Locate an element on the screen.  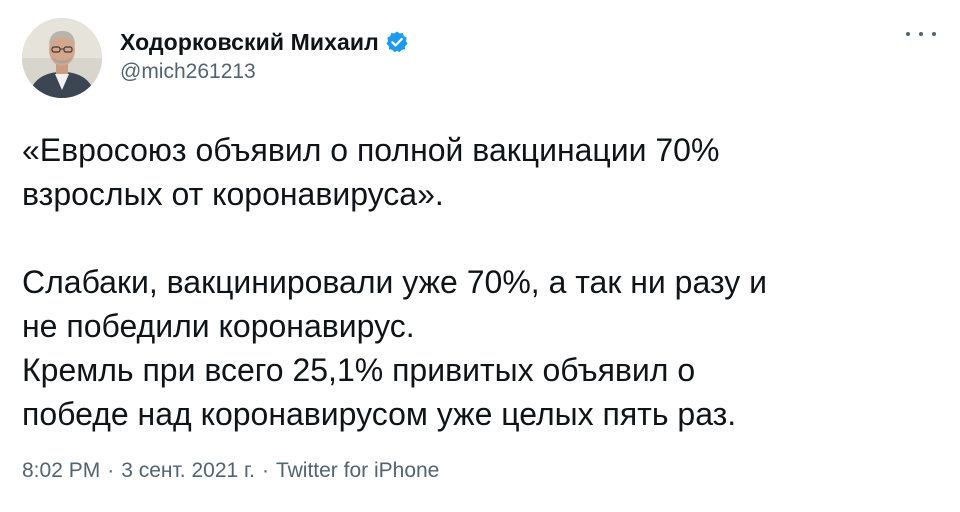
verified-badge-icon is located at coordinates (397, 42).